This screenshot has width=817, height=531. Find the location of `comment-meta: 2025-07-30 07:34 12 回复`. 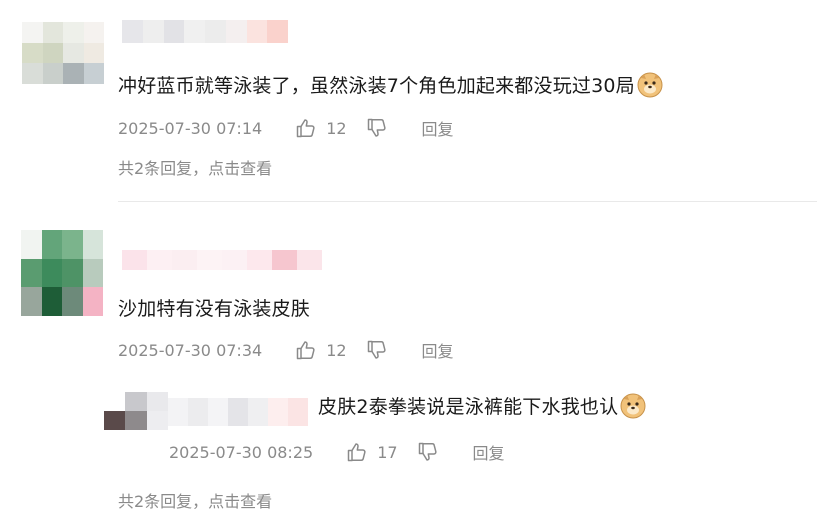

comment-meta: 2025-07-30 07:34 12 回复 is located at coordinates (286, 350).